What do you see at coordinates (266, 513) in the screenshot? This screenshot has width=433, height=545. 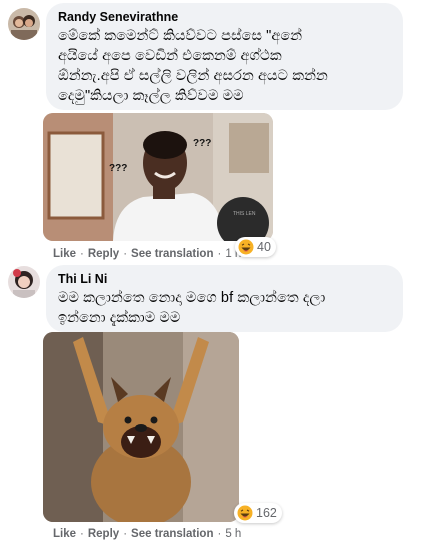 I see `reaction-number: 162` at bounding box center [266, 513].